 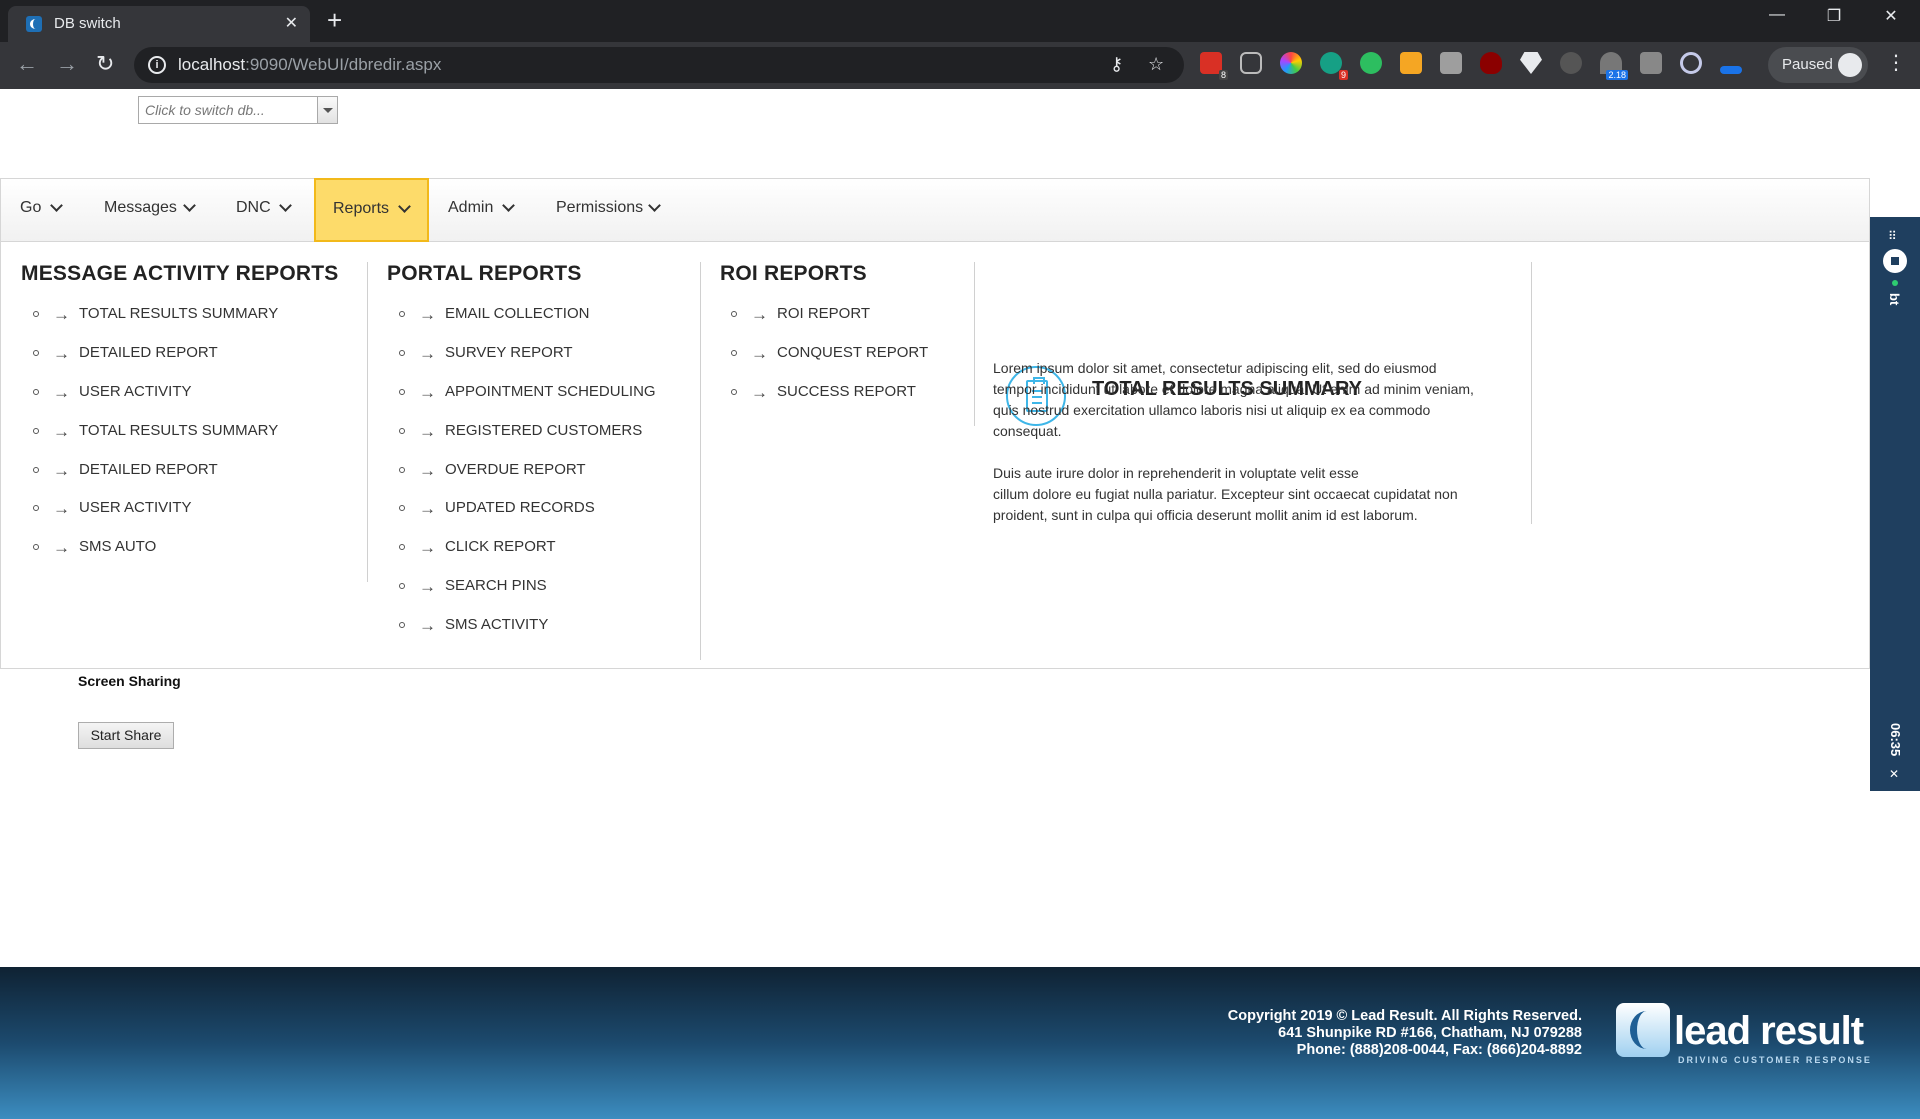 I want to click on nav-label-dnc: DNC, so click(x=253, y=207).